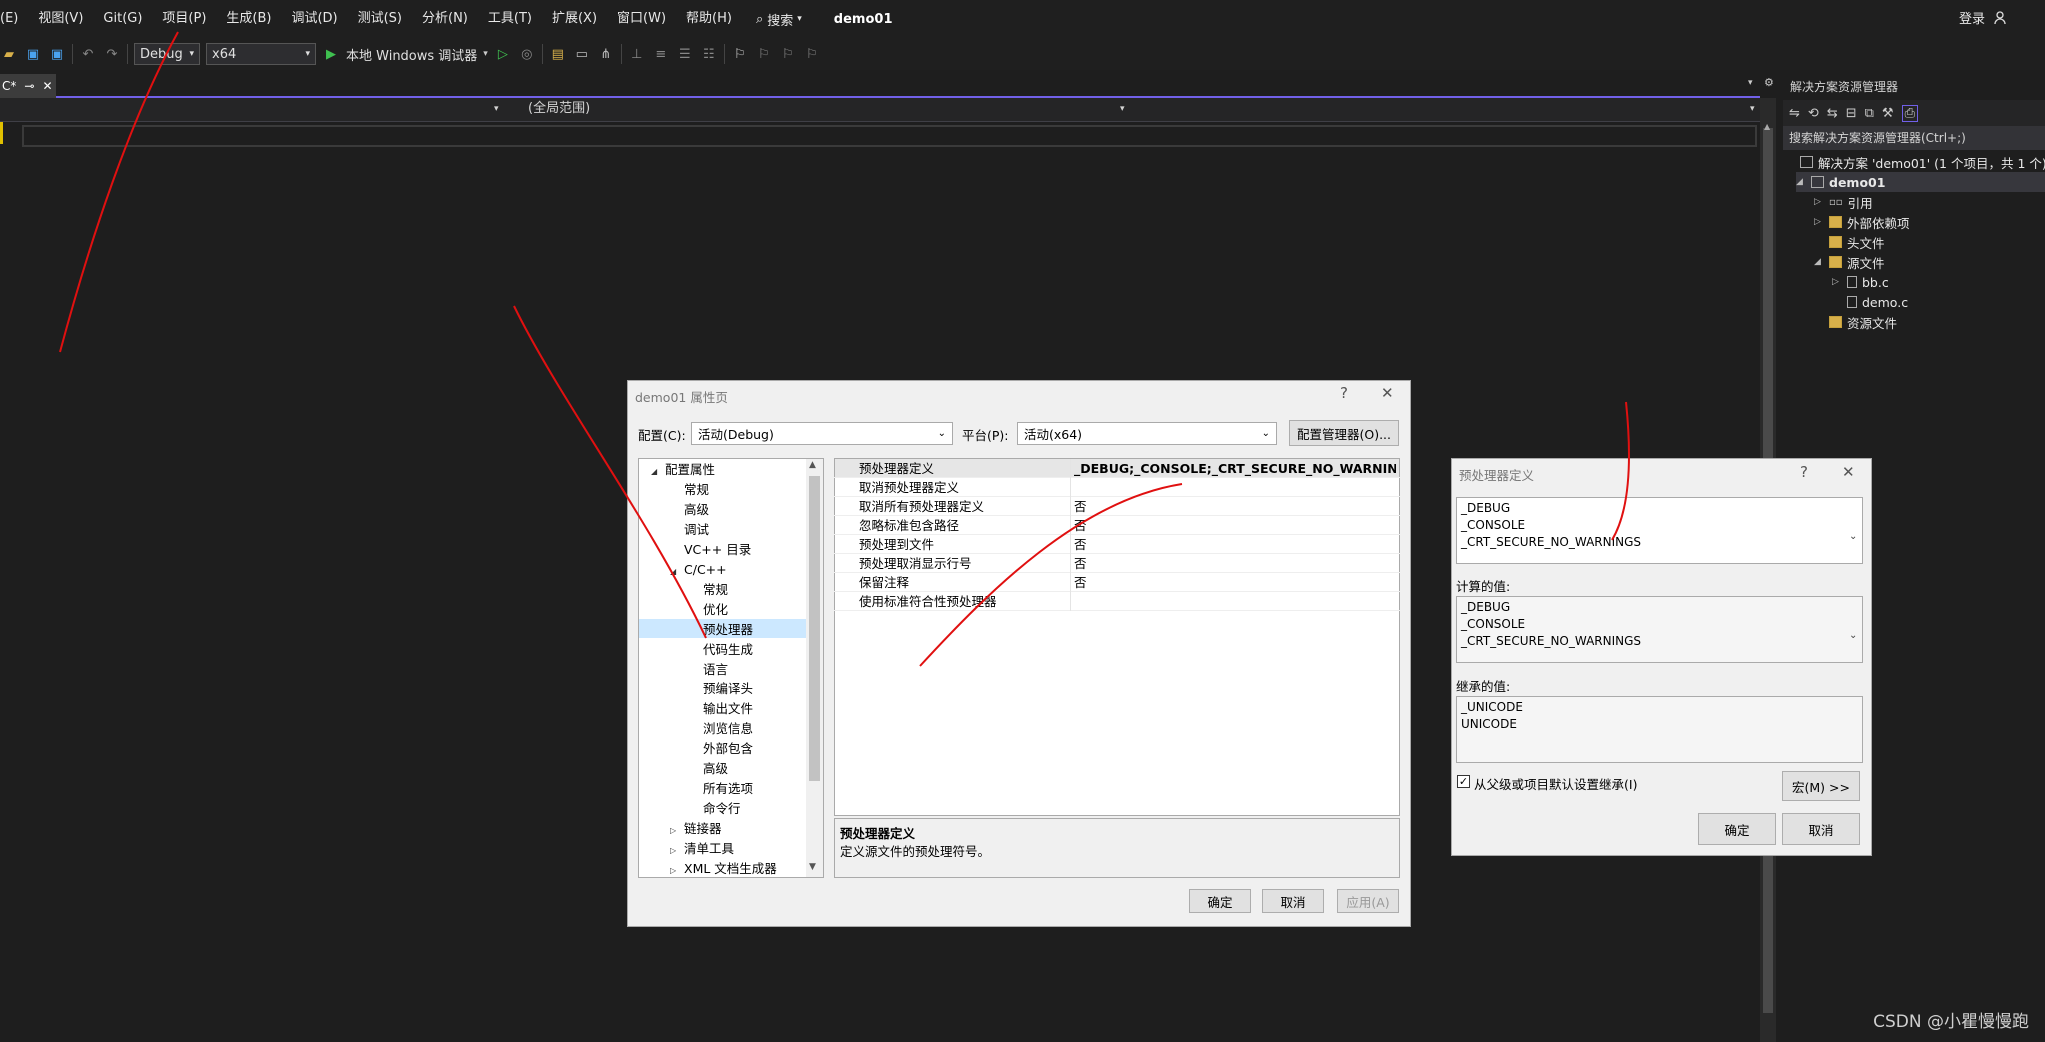  Describe the element at coordinates (1117, 582) in the screenshot. I see `property-grid-row: 保留注释 否` at that location.